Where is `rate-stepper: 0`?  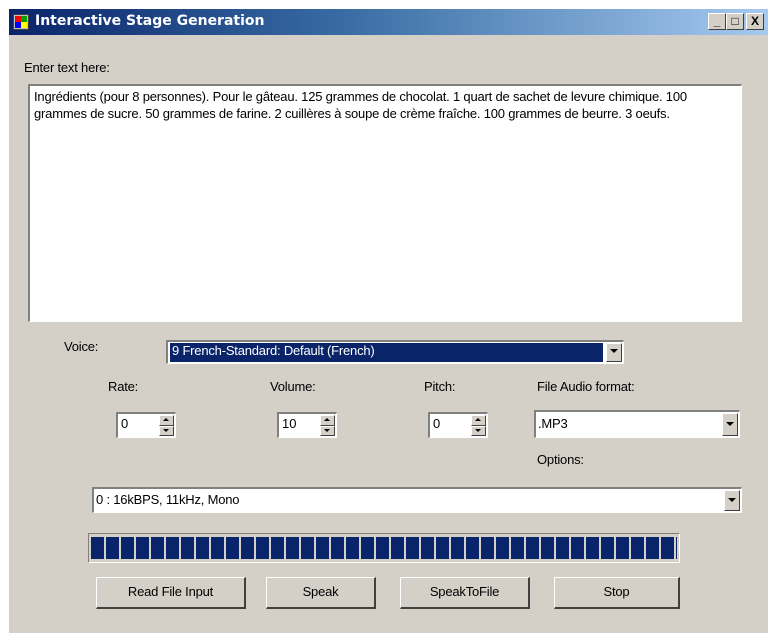
rate-stepper: 0 is located at coordinates (146, 425).